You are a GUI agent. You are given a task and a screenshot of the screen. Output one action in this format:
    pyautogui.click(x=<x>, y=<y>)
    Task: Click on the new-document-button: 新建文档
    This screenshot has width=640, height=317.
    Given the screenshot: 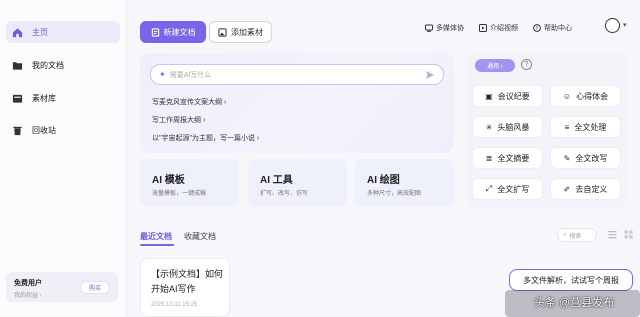 What is the action you would take?
    pyautogui.click(x=173, y=32)
    